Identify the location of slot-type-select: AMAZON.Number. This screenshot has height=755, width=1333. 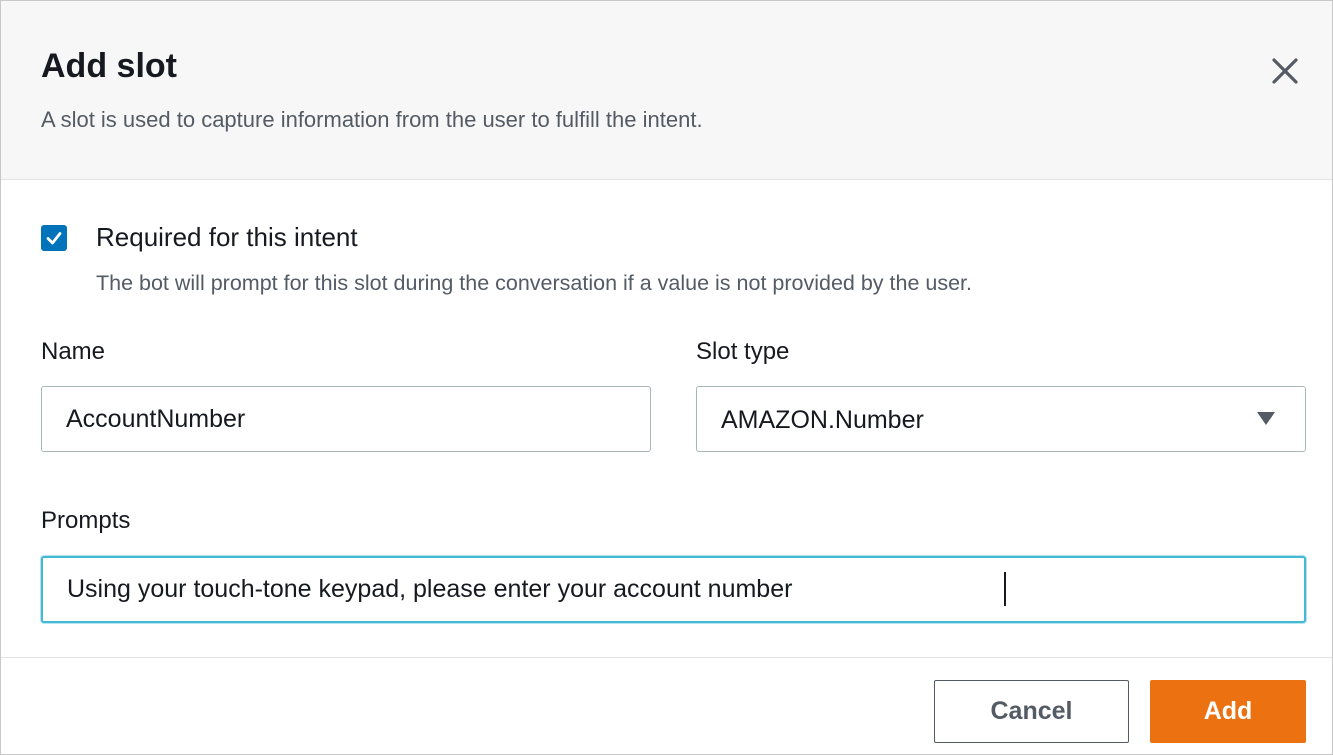
(1001, 419).